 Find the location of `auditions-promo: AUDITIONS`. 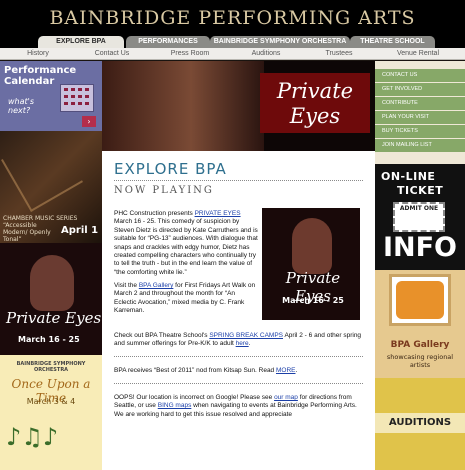

auditions-promo: AUDITIONS is located at coordinates (420, 424).